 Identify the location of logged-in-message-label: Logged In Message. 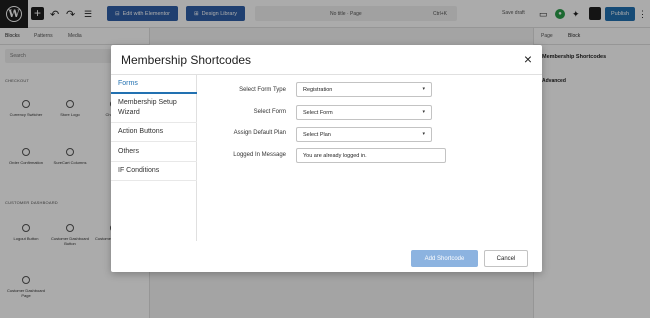
(259, 155).